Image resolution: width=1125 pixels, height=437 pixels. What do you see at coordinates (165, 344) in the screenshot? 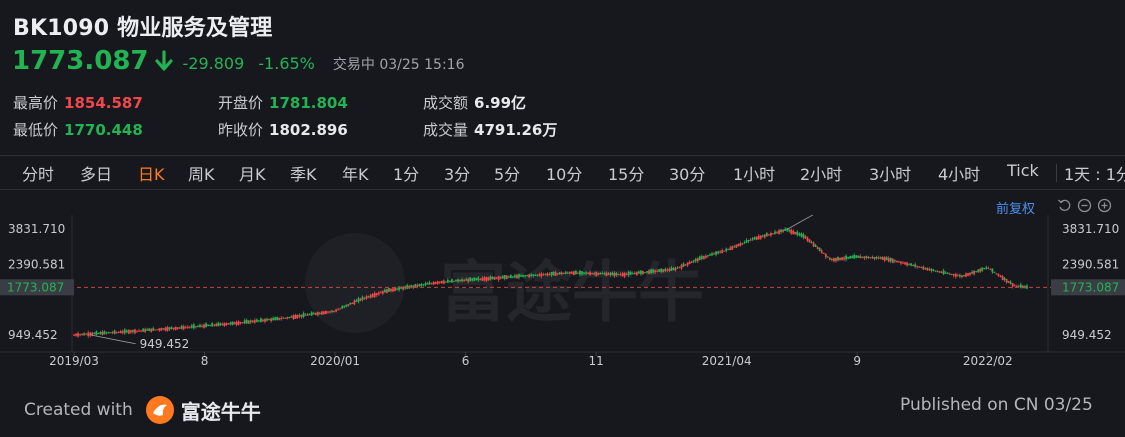
I see `annotation-label: 949.452` at bounding box center [165, 344].